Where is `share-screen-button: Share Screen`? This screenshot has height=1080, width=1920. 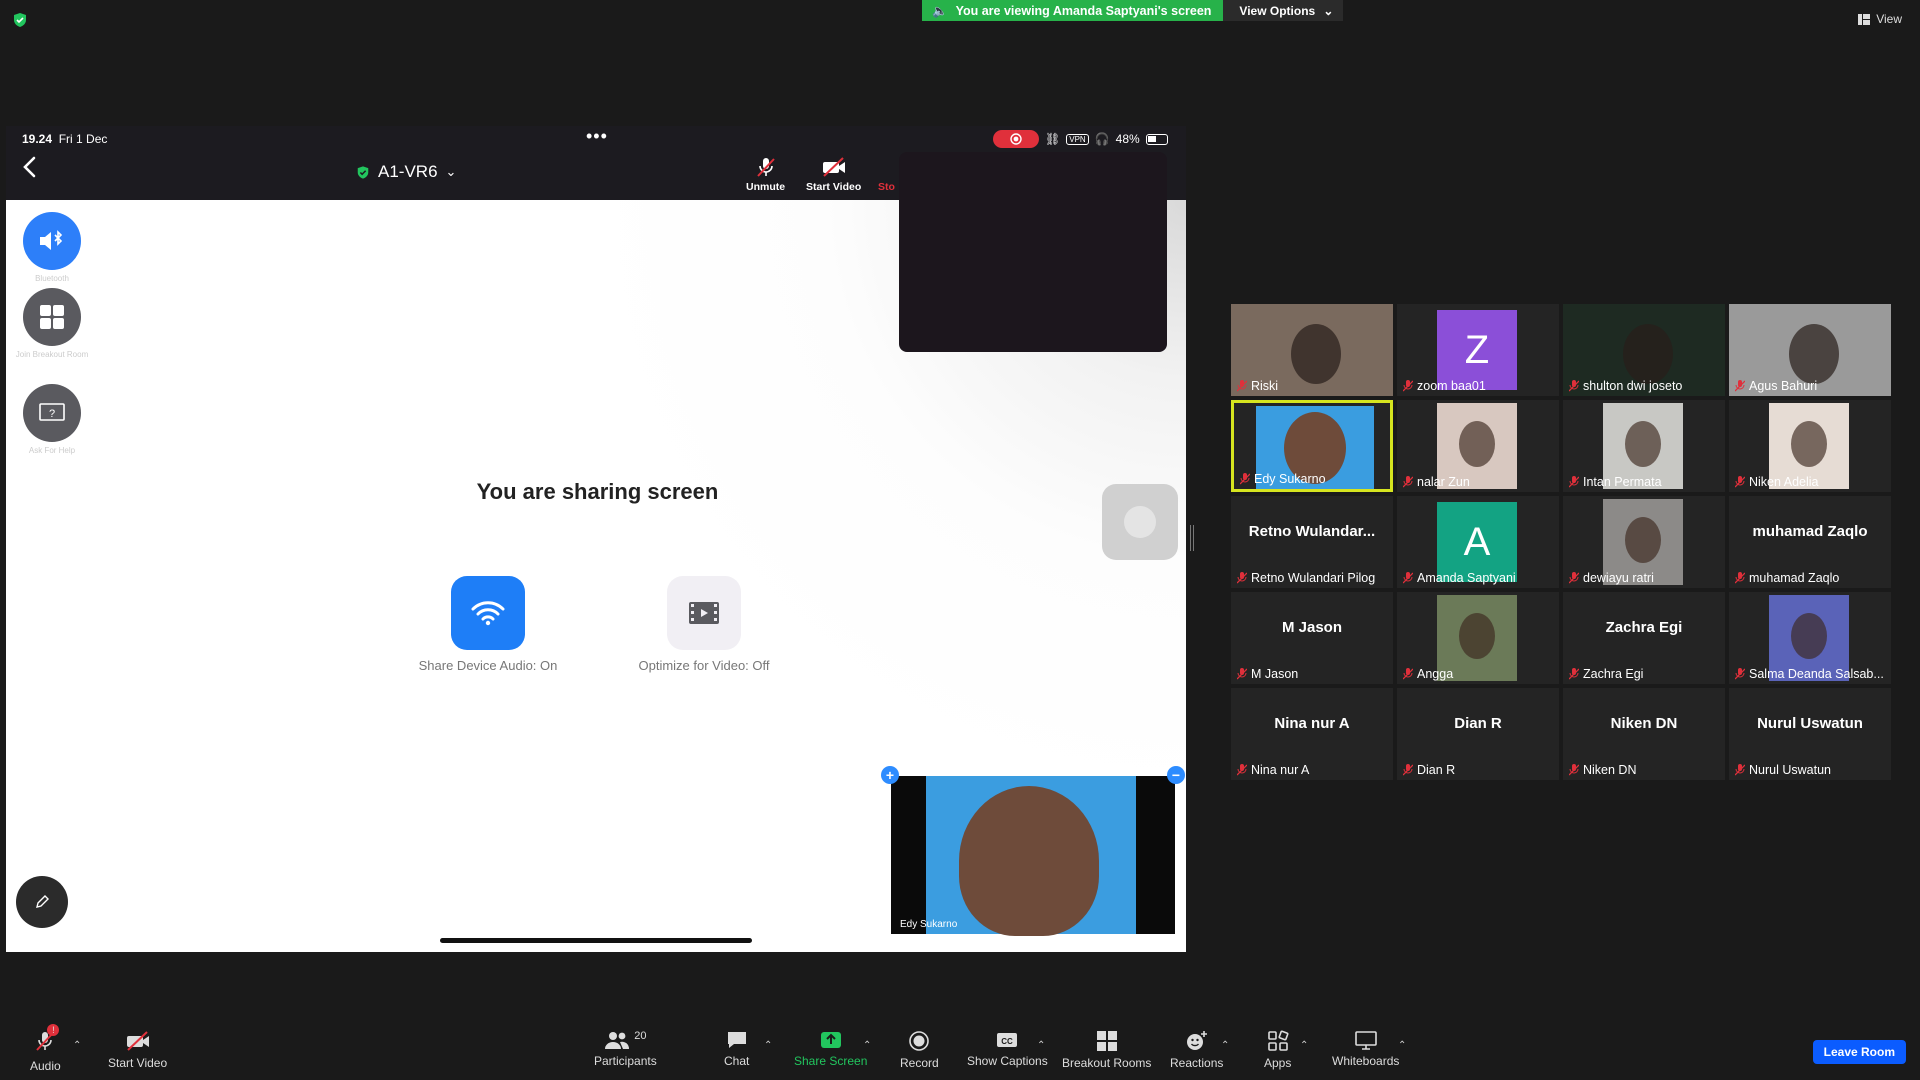
share-screen-button: Share Screen is located at coordinates (830, 1049).